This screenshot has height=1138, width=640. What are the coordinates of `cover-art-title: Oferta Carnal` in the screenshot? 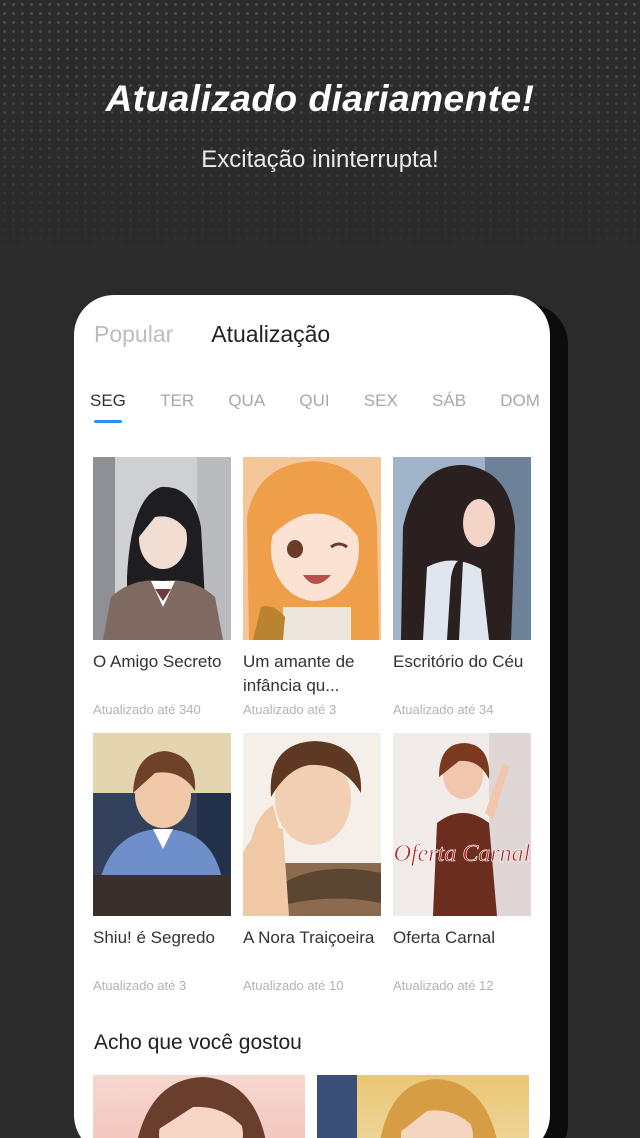 It's located at (462, 854).